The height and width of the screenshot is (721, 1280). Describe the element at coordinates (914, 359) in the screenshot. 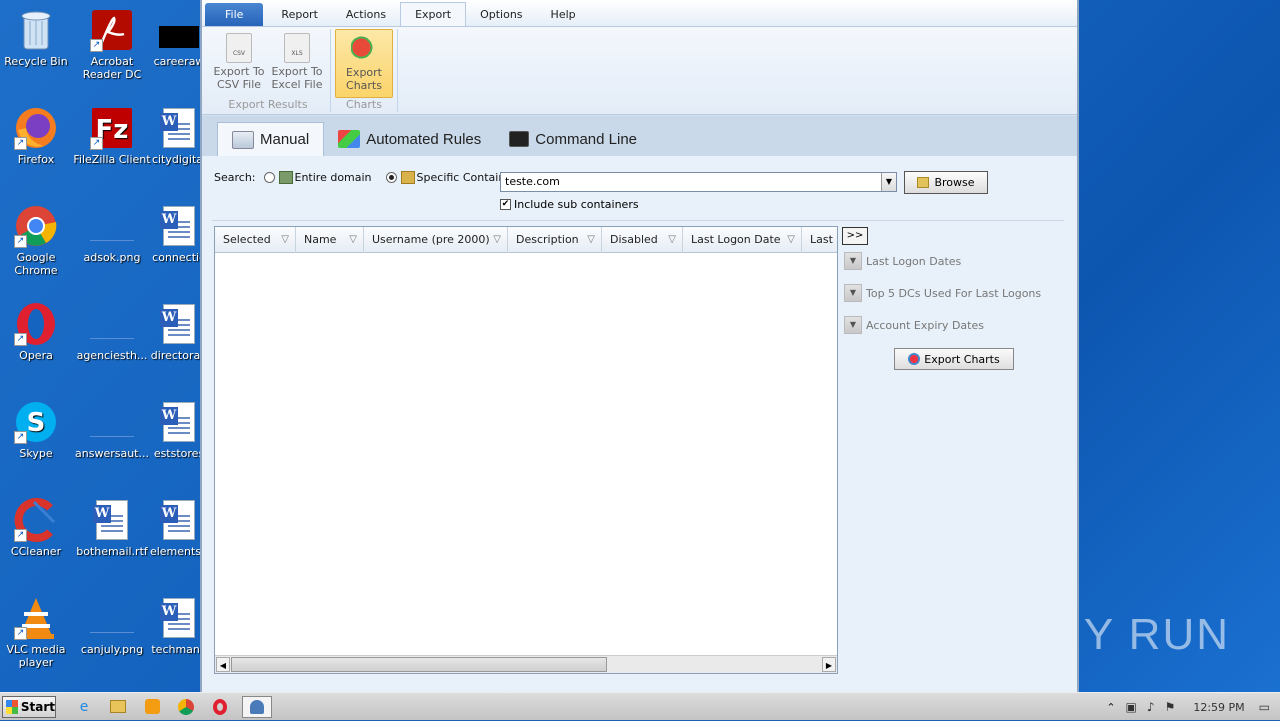

I see `chart-export-icon` at that location.